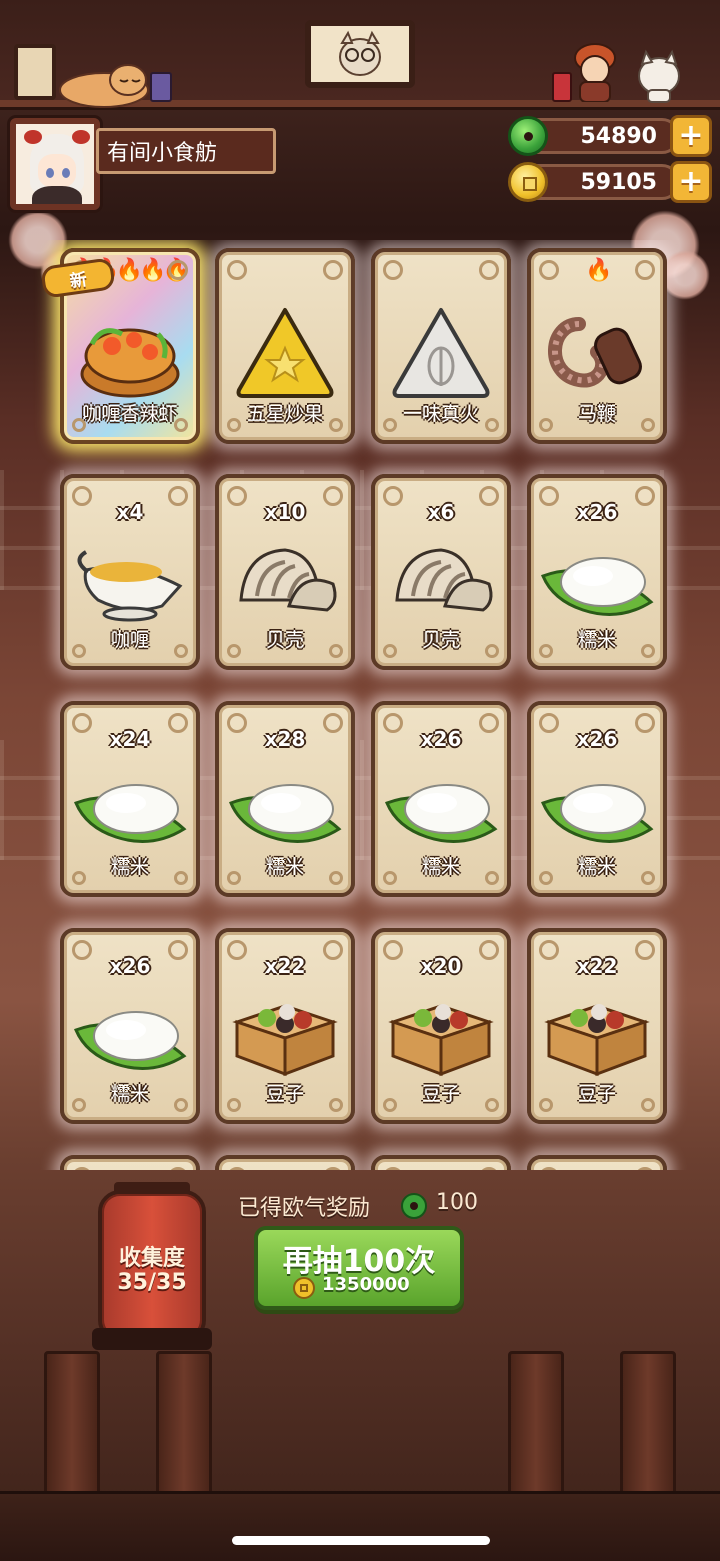  What do you see at coordinates (130, 578) in the screenshot?
I see `curry-gravy-boat-icon` at bounding box center [130, 578].